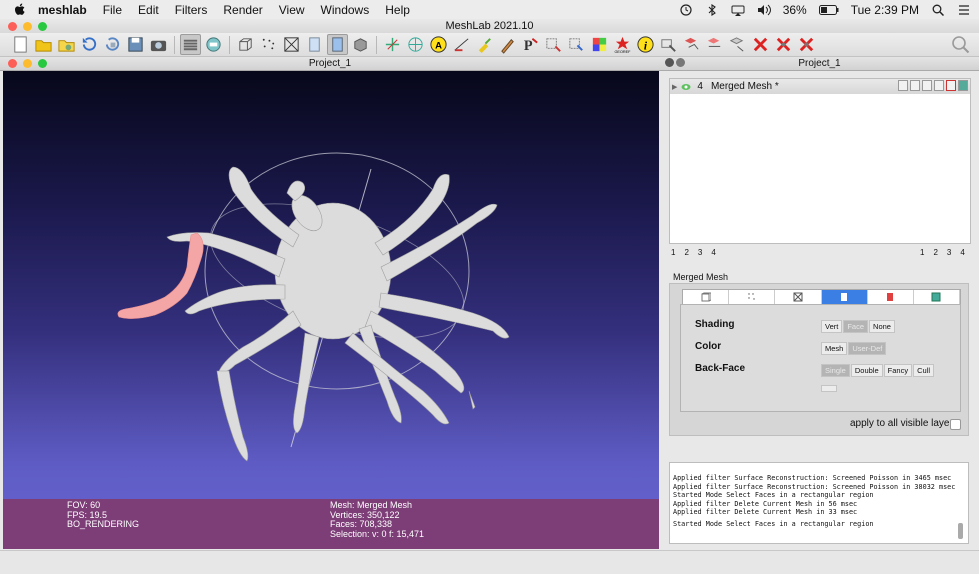  What do you see at coordinates (712, 9) in the screenshot?
I see `bluetooth-icon` at bounding box center [712, 9].